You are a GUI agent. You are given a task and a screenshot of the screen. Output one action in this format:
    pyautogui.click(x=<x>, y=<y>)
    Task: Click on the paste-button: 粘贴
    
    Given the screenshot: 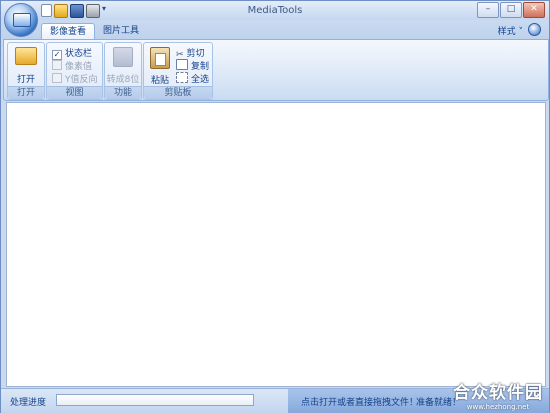 What is the action you would take?
    pyautogui.click(x=160, y=66)
    